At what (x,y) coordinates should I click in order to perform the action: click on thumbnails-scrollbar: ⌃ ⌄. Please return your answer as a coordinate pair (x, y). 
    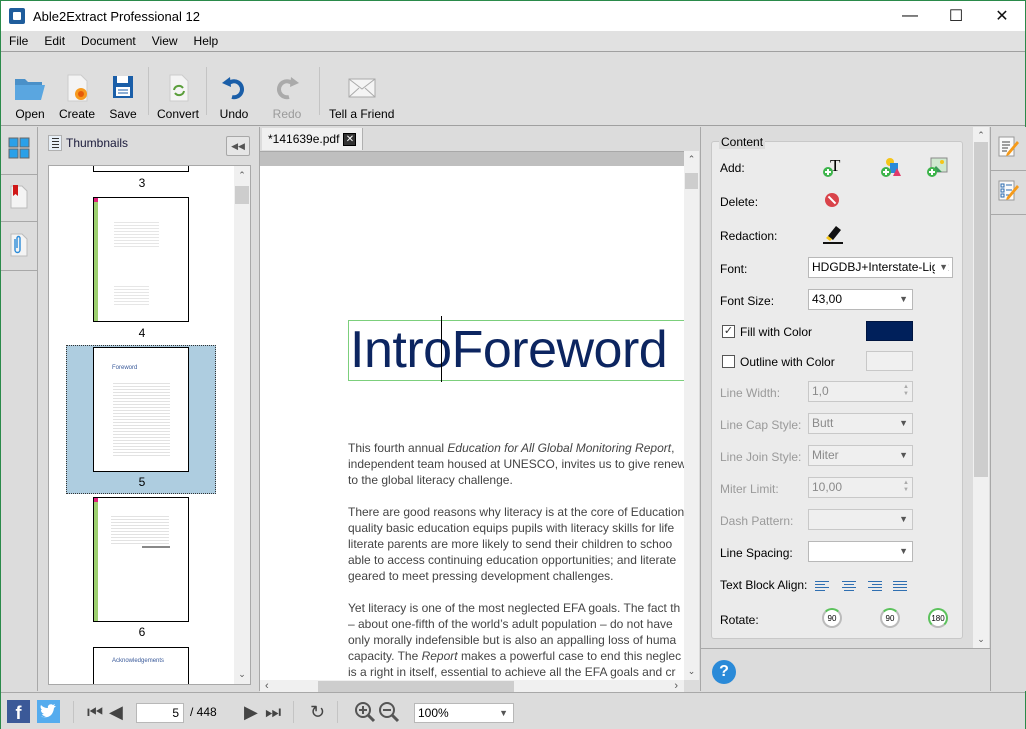
    Looking at the image, I should click on (242, 425).